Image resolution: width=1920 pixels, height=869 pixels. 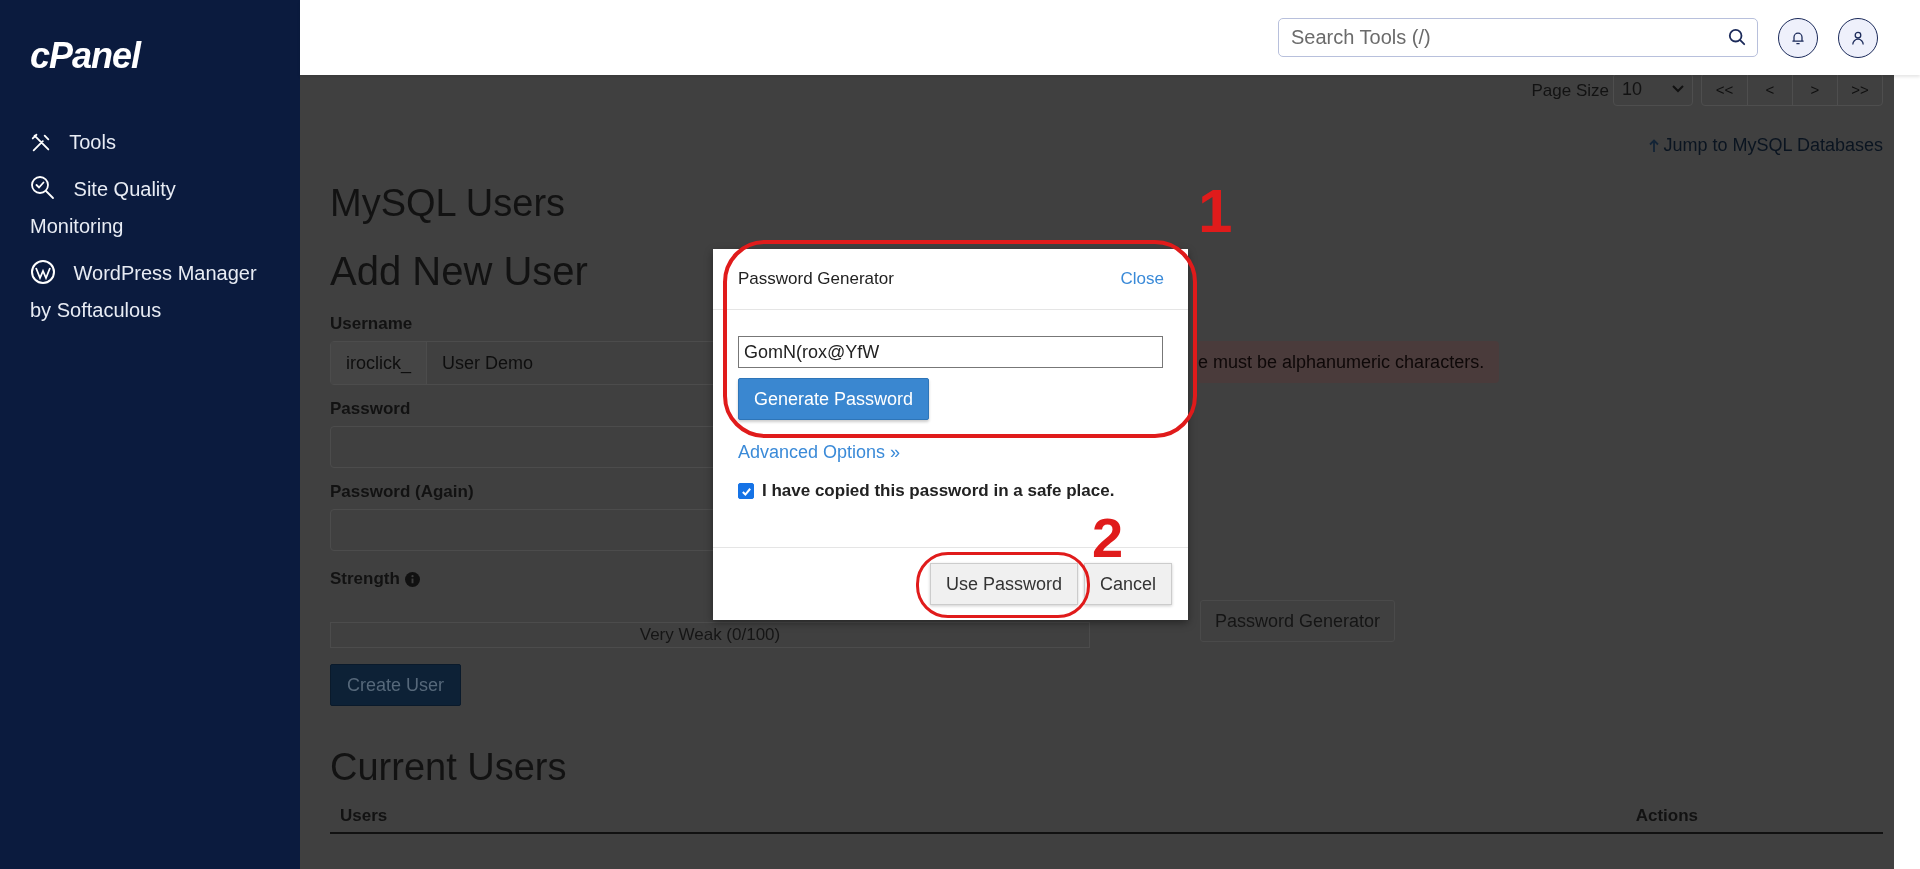 I want to click on annotation-number: 1, so click(x=1215, y=211).